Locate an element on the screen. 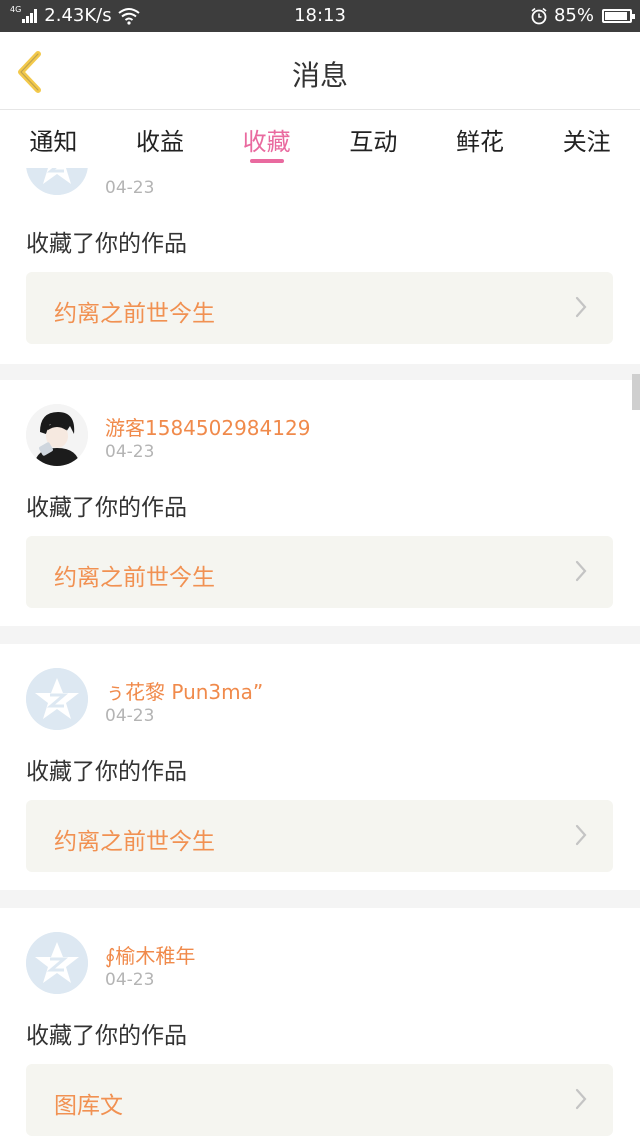  tab-notifications: 通知 is located at coordinates (53, 139).